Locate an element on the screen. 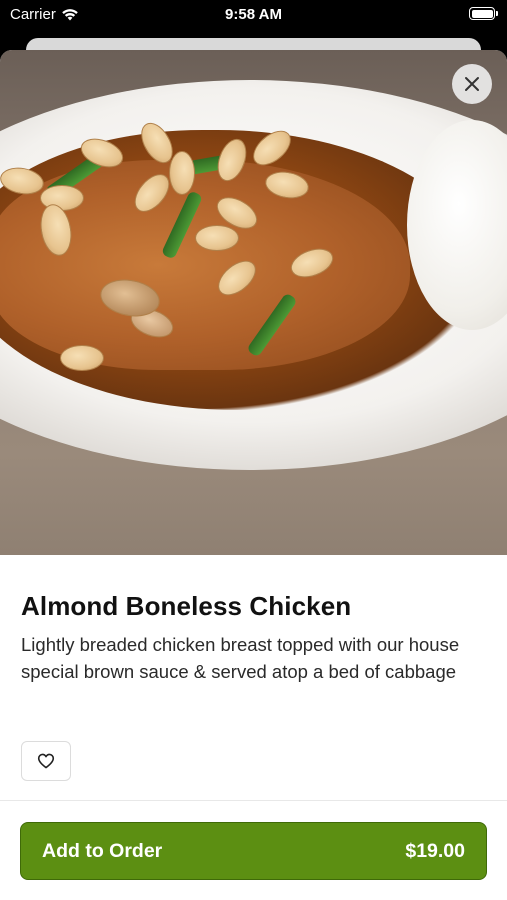 Image resolution: width=507 pixels, height=900 pixels. close-icon is located at coordinates (472, 84).